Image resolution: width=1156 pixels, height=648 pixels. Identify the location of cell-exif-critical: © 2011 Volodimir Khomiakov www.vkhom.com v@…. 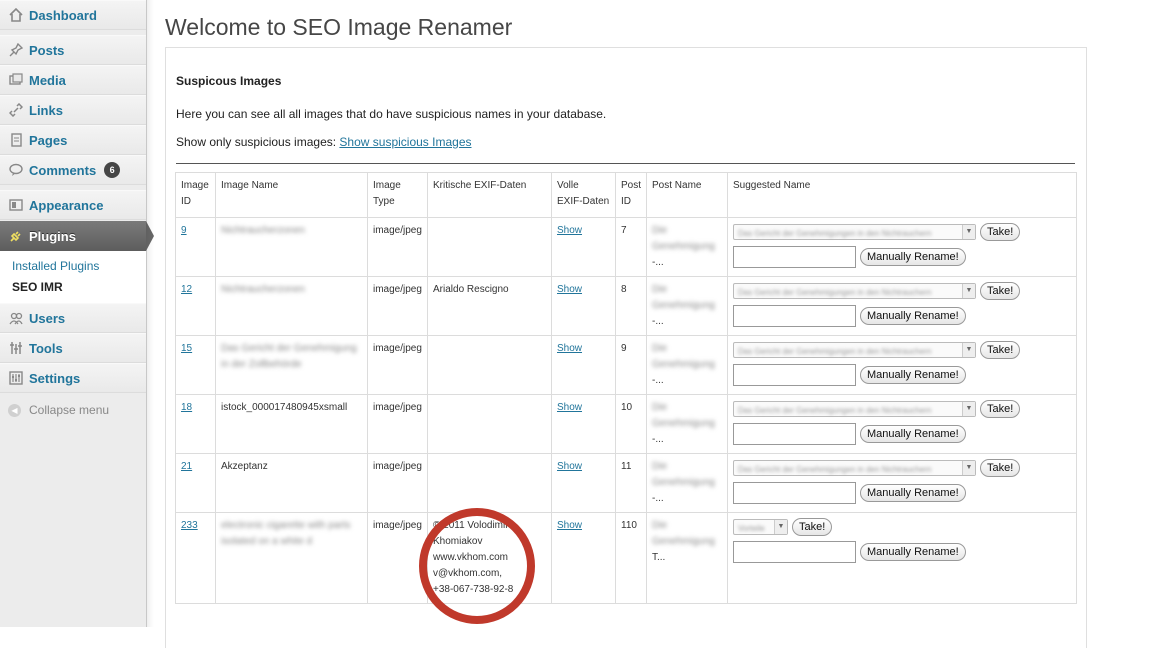
(489, 558).